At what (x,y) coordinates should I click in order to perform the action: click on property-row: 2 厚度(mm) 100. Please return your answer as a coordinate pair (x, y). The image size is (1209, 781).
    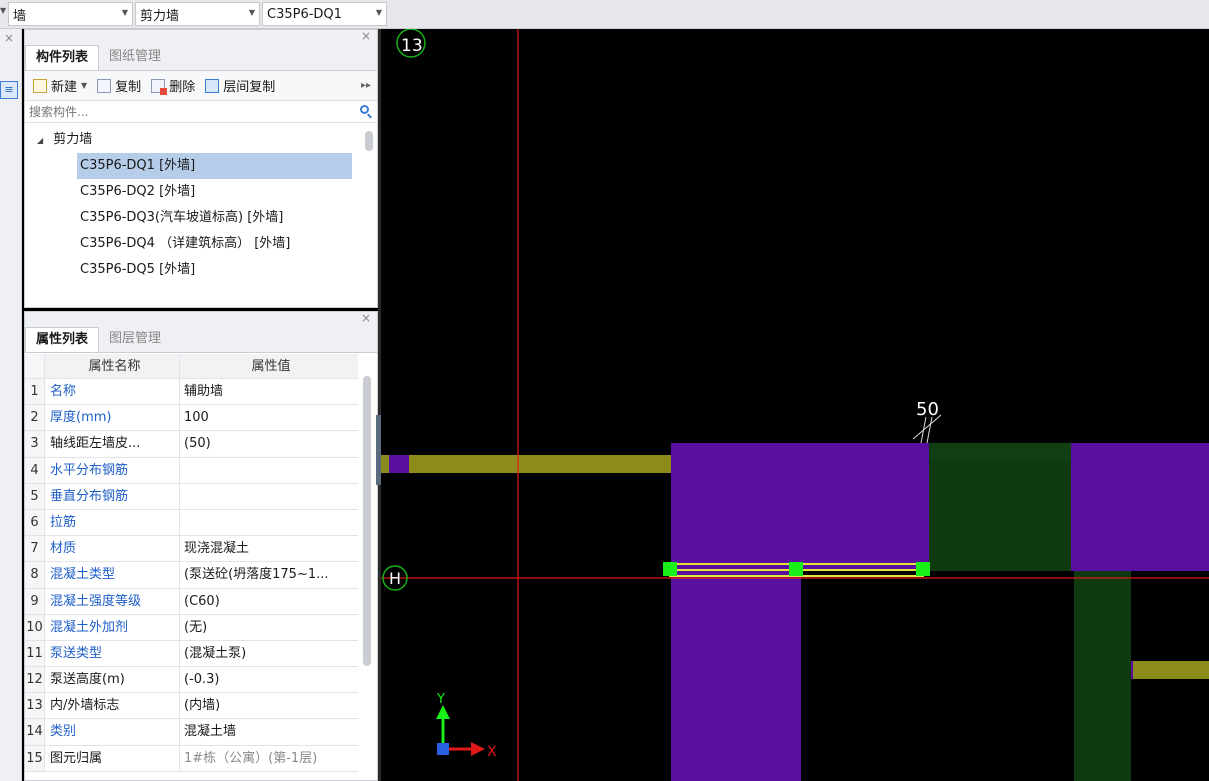
    Looking at the image, I should click on (191, 418).